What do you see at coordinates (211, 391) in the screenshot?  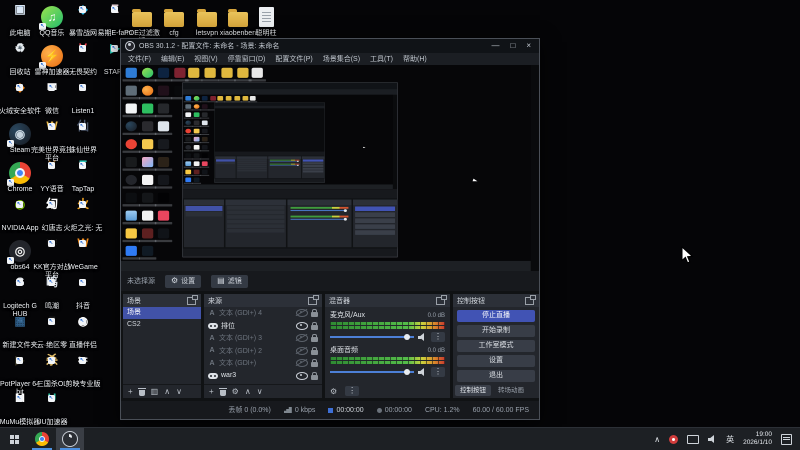 I see `add-source-button: +` at bounding box center [211, 391].